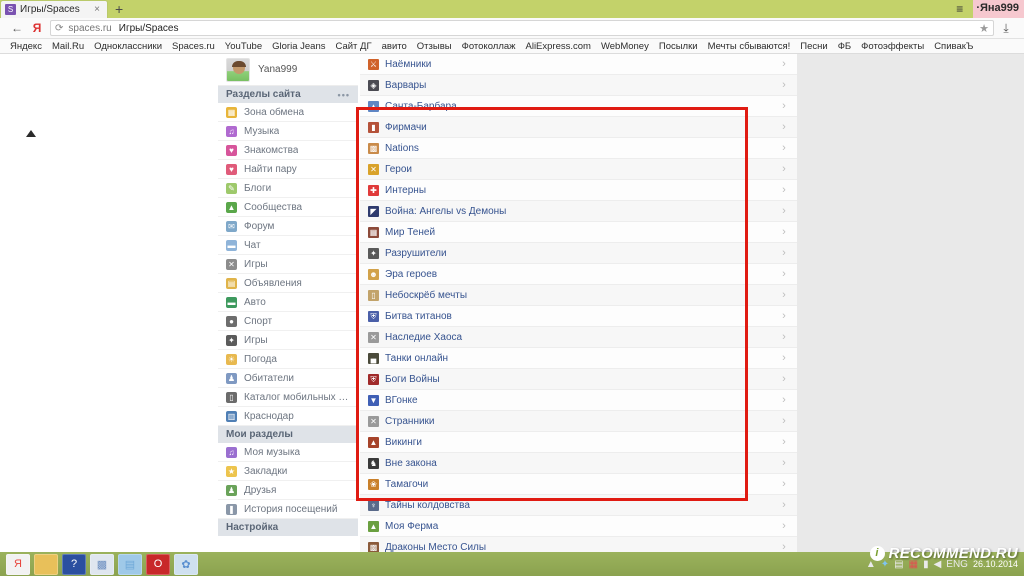 This screenshot has height=576, width=1024. I want to click on help-taskbar-button: ?, so click(74, 564).